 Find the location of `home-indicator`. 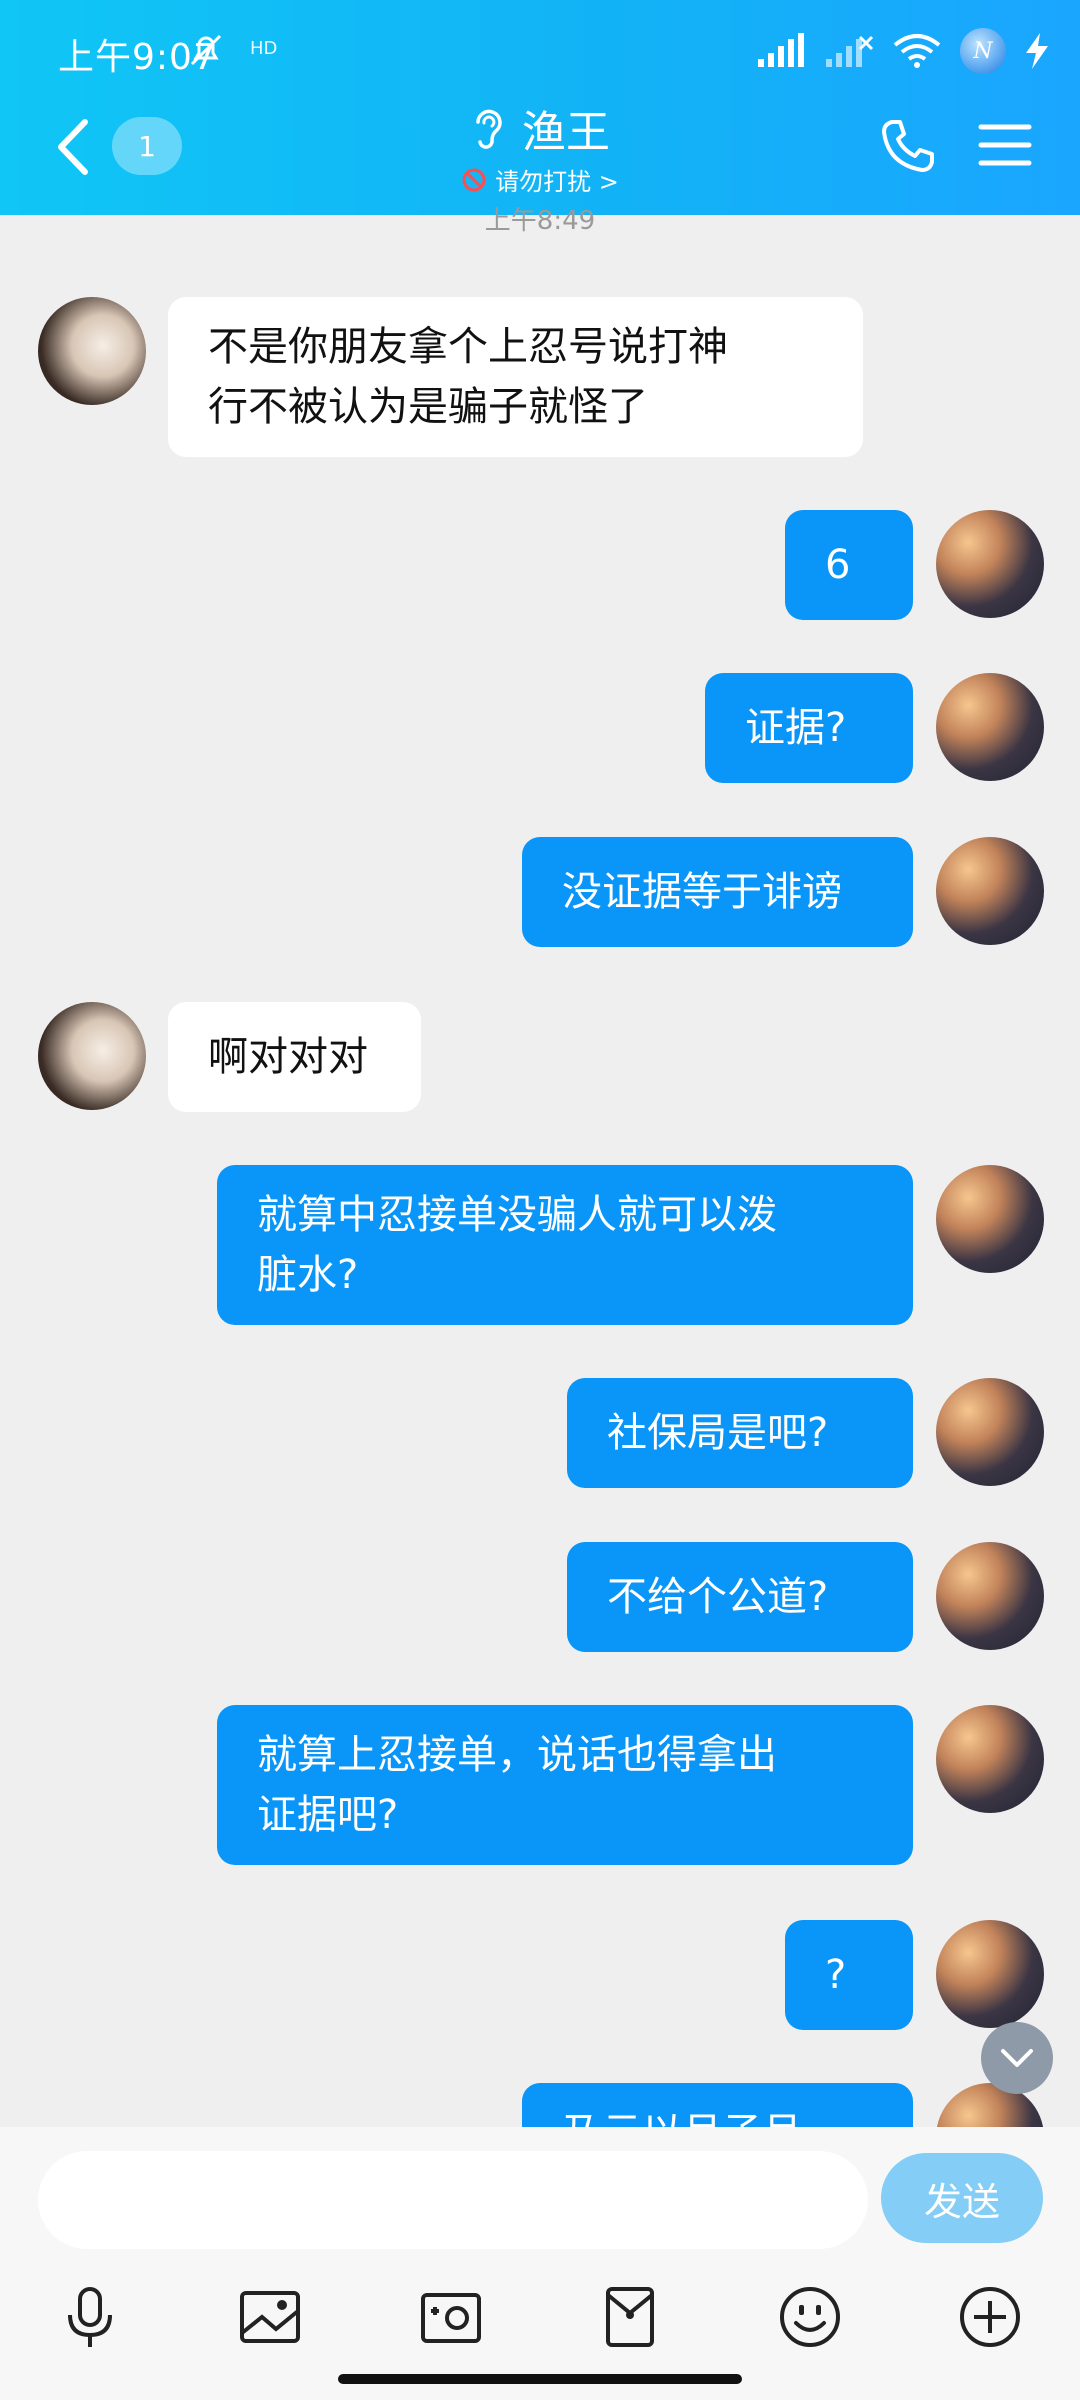

home-indicator is located at coordinates (540, 2379).